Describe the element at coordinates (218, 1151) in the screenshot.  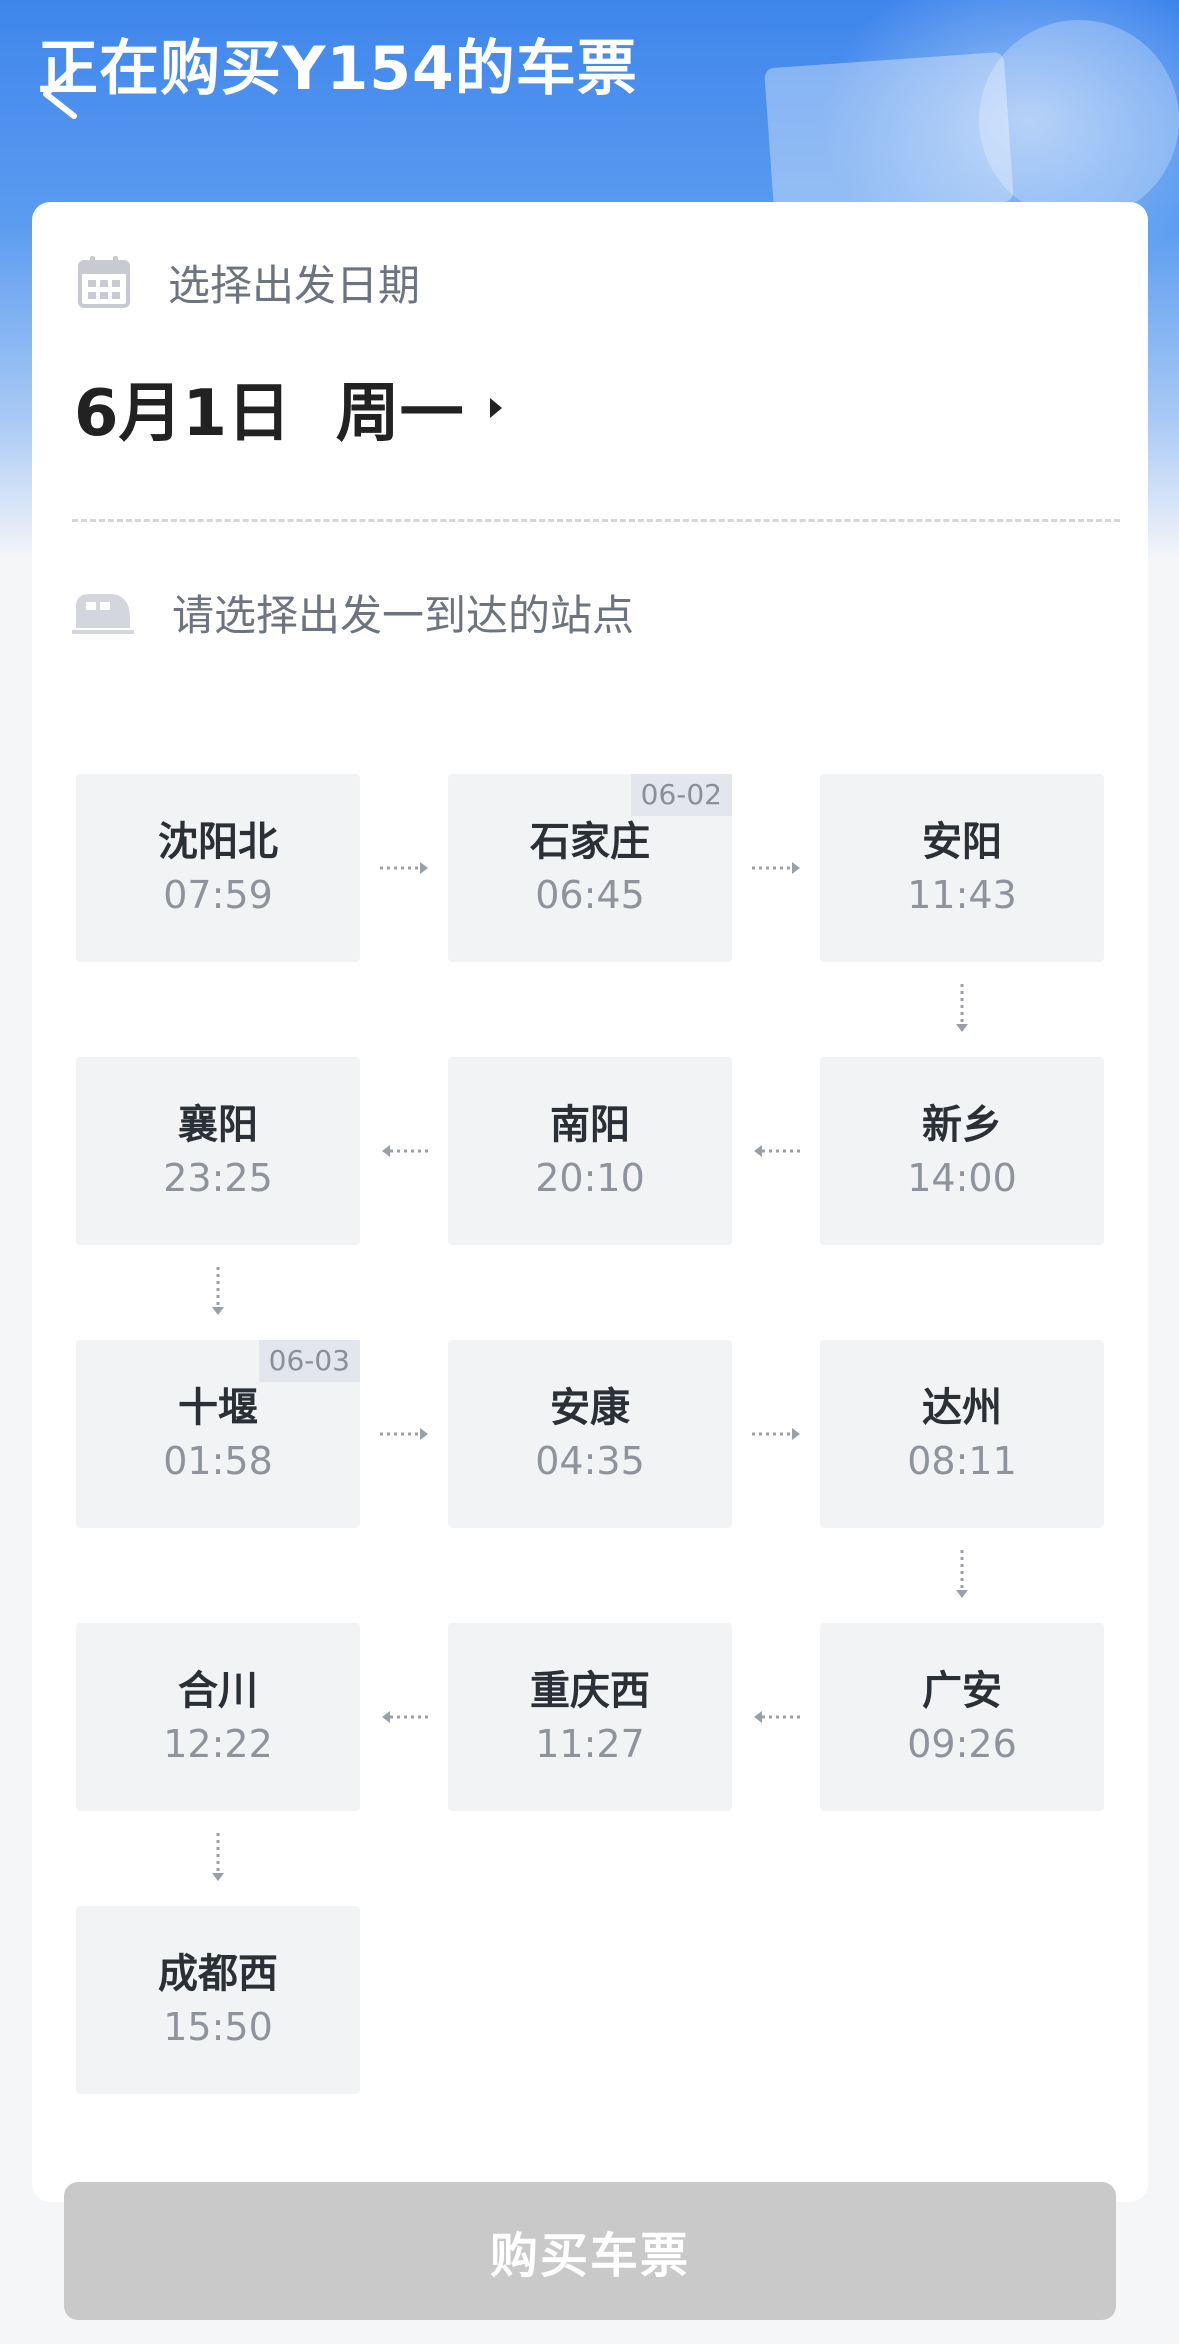
I see `station-stop: 襄阳 23:25` at that location.